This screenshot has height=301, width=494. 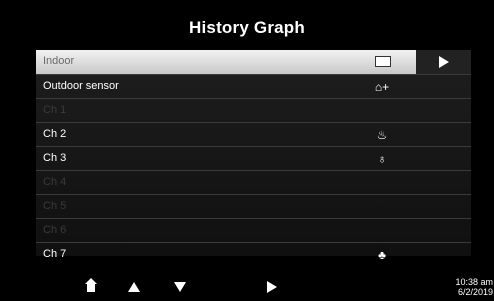 What do you see at coordinates (81, 86) in the screenshot?
I see `list-item-label: Outdoor sensor` at bounding box center [81, 86].